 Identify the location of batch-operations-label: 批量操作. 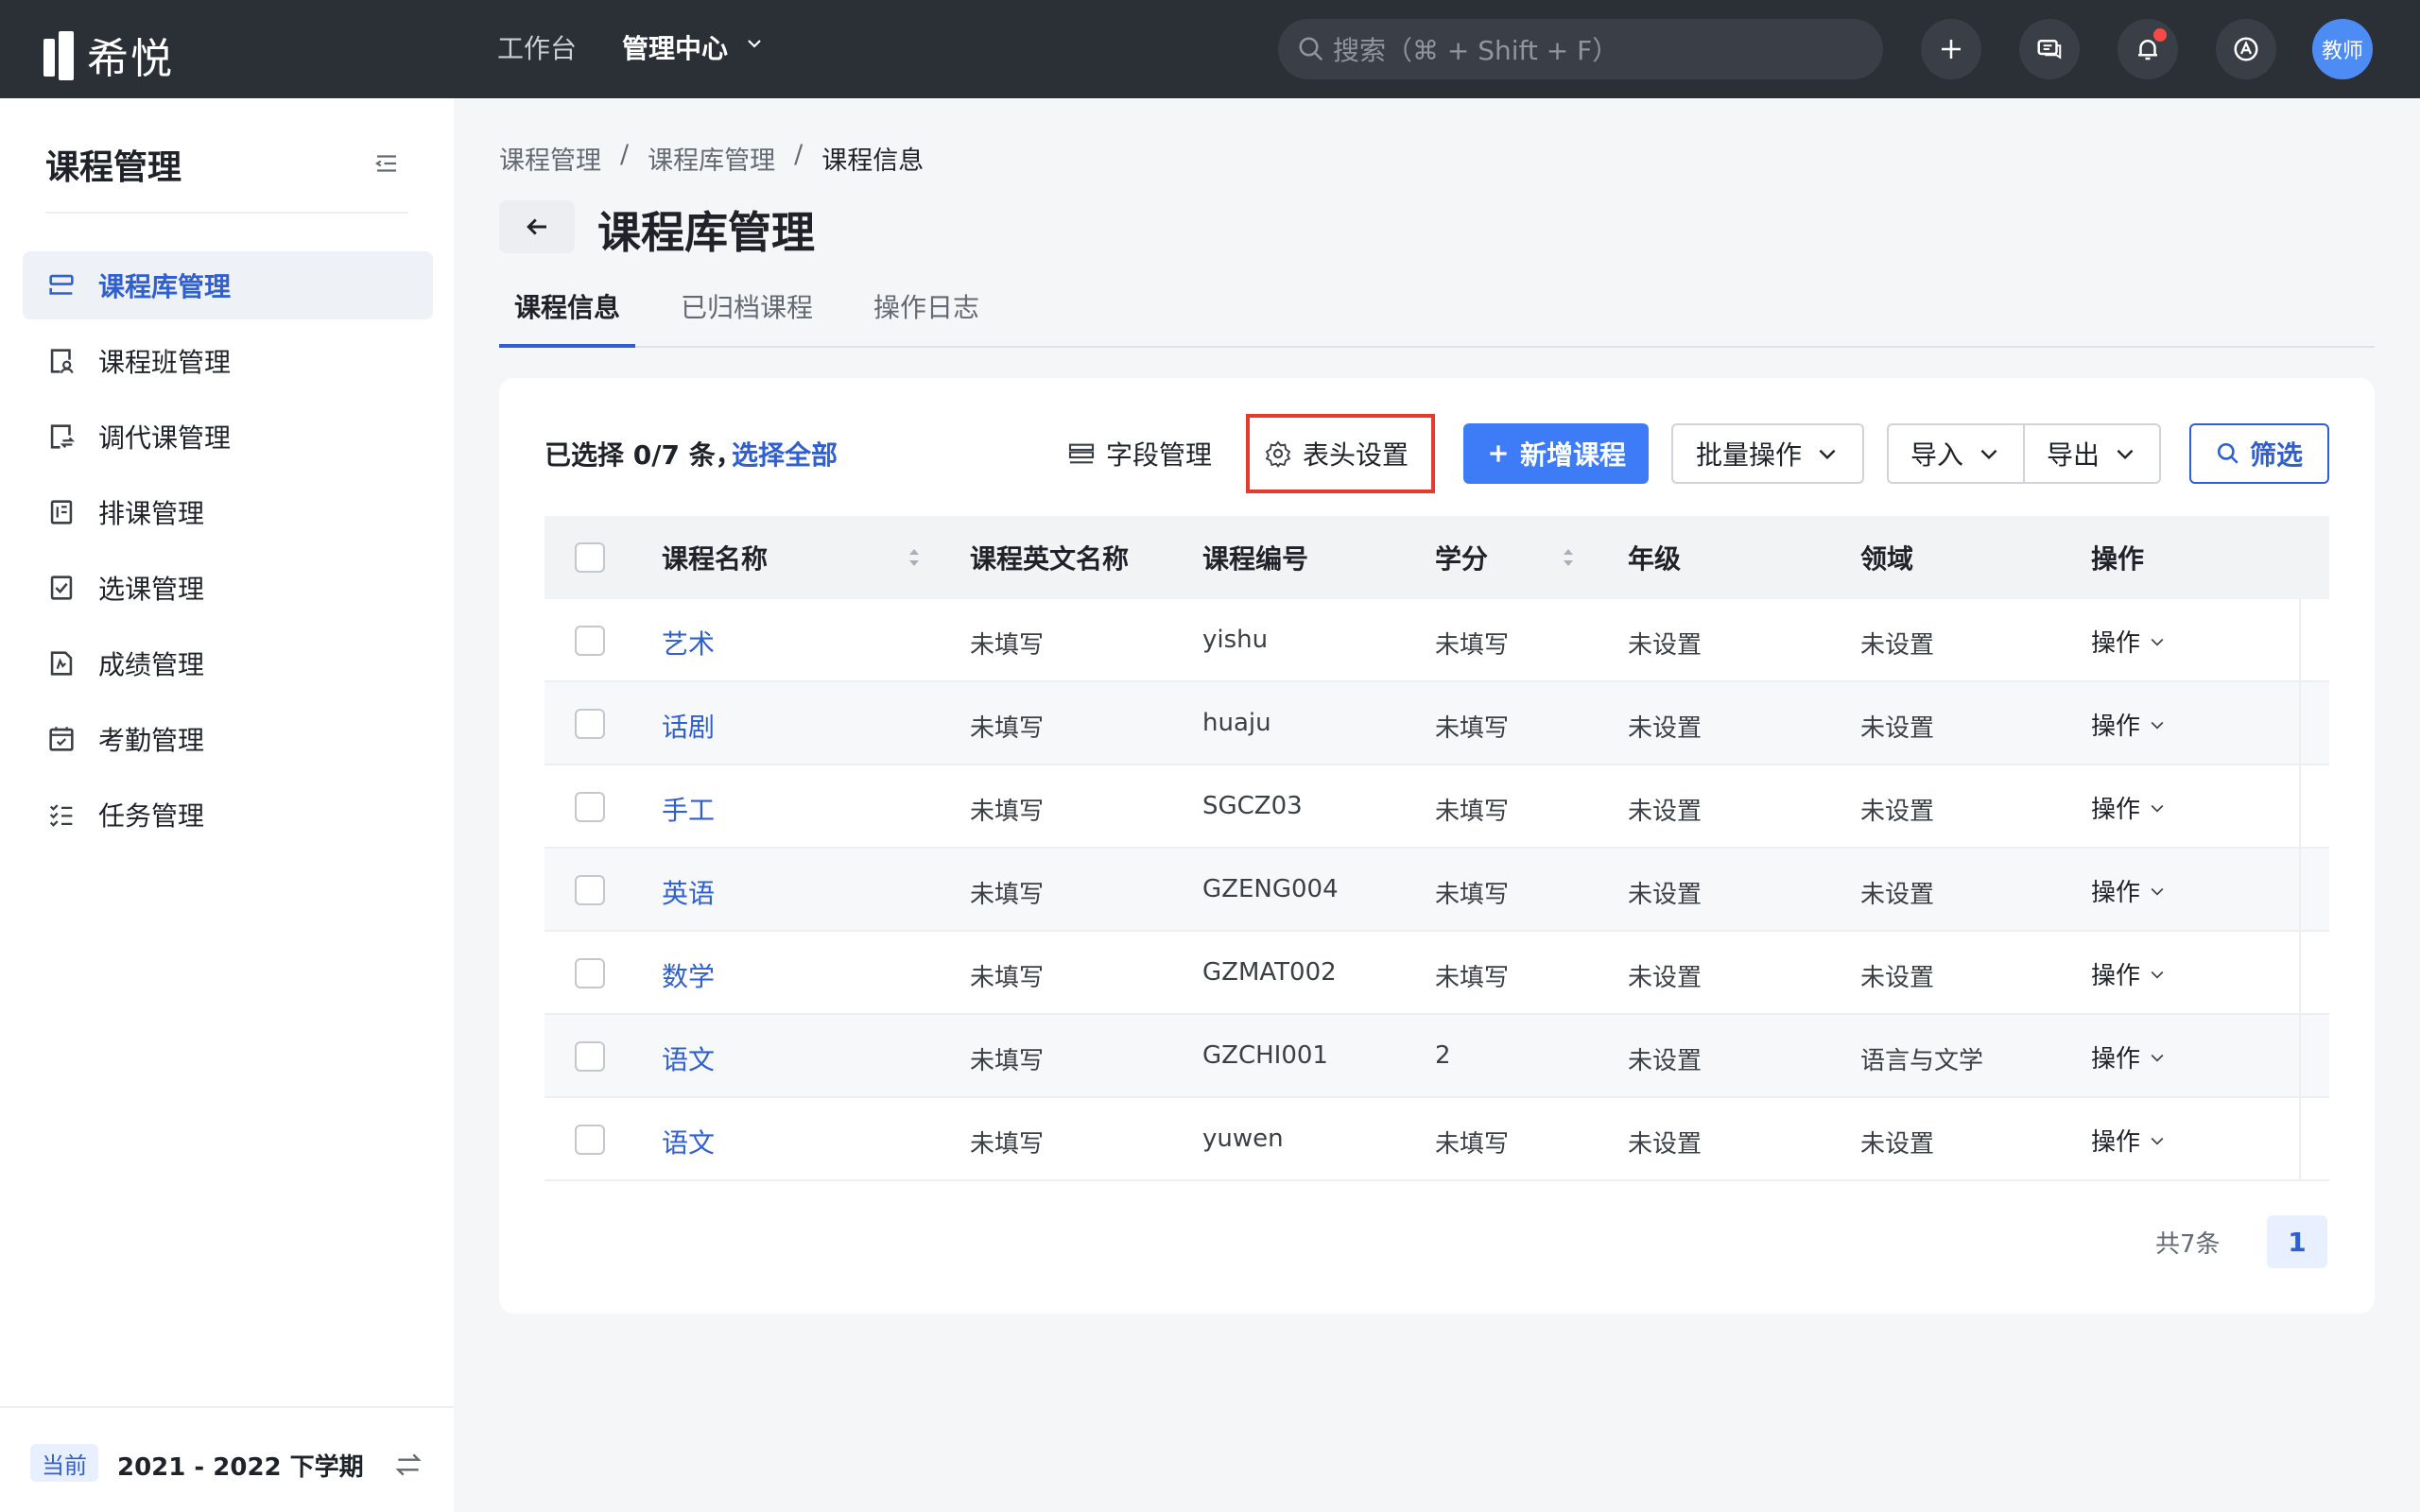
(1748, 455).